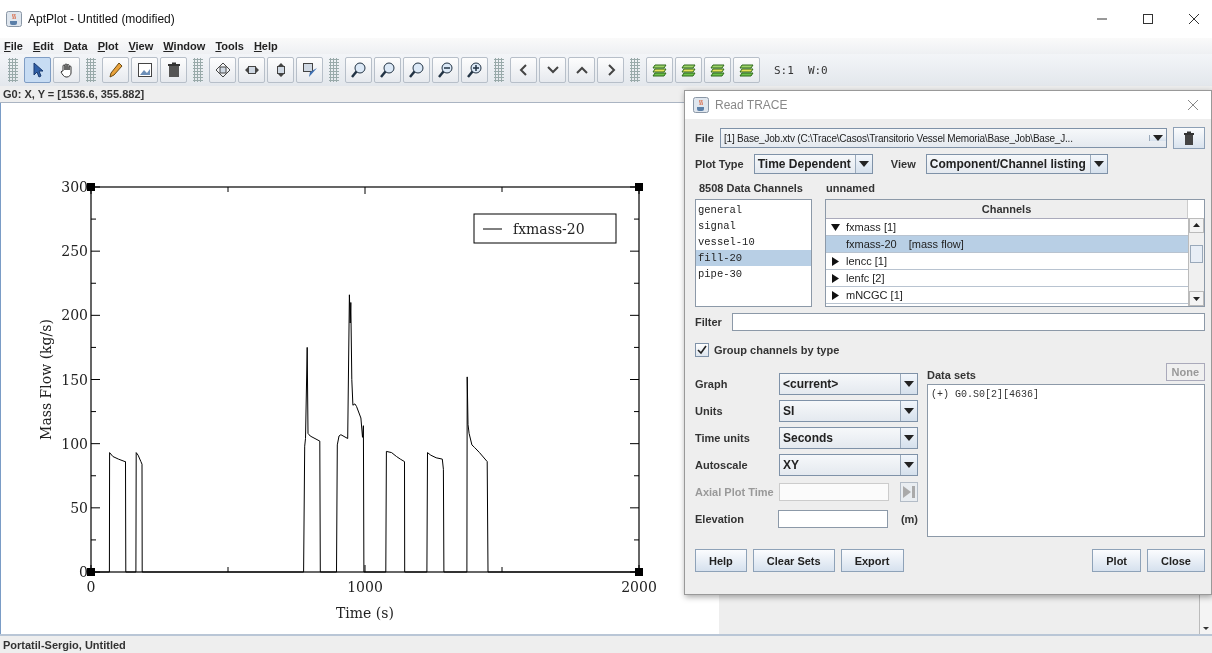 The height and width of the screenshot is (653, 1212). I want to click on tree-row: lencc [1], so click(1007, 261).